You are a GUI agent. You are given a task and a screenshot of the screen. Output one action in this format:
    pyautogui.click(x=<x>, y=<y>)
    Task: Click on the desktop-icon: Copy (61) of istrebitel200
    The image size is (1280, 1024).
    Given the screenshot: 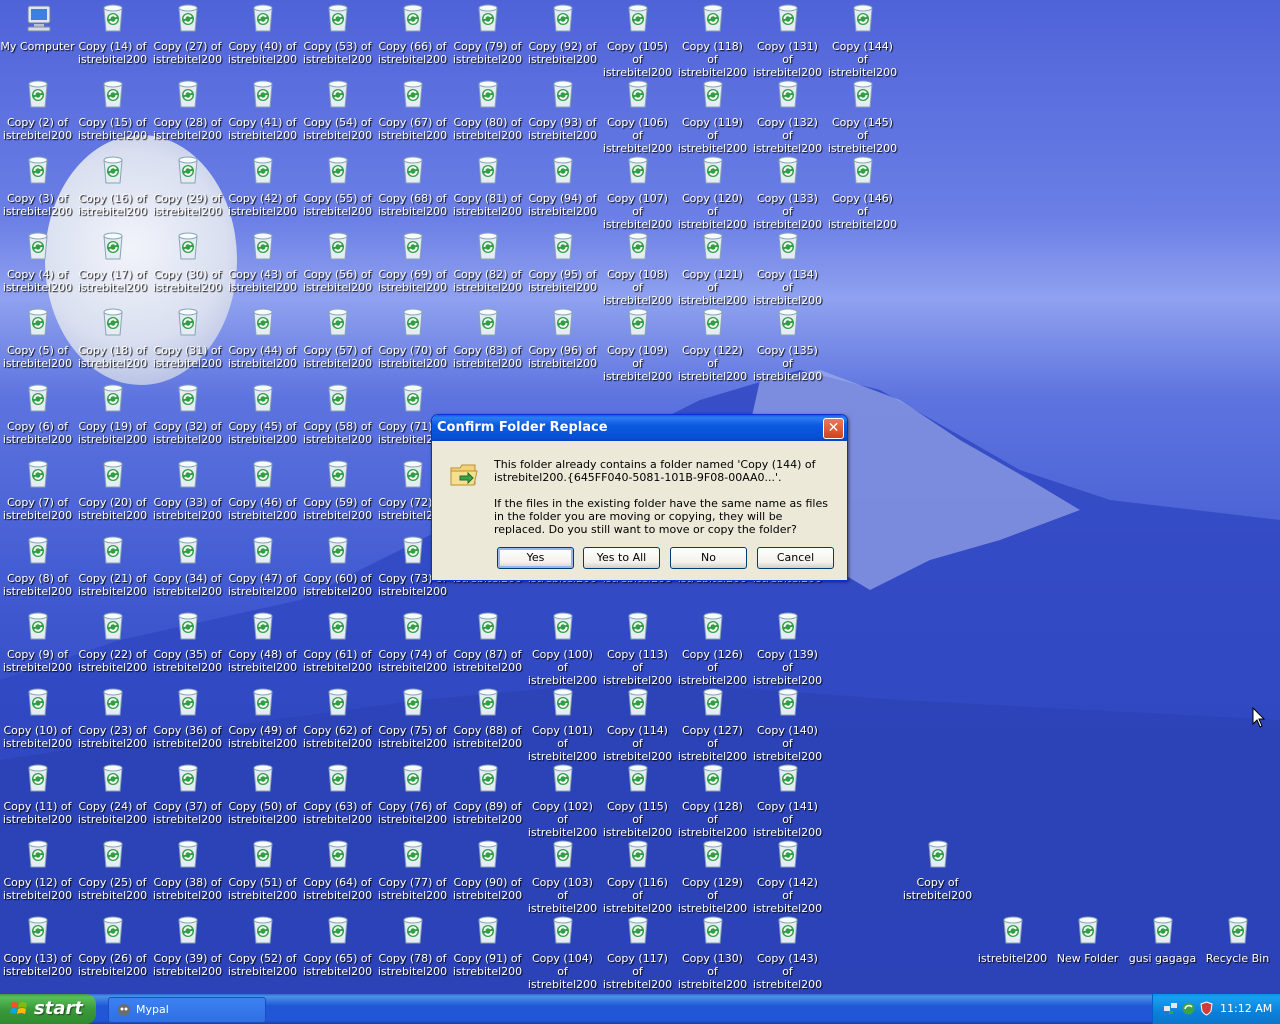 What is the action you would take?
    pyautogui.click(x=337, y=642)
    